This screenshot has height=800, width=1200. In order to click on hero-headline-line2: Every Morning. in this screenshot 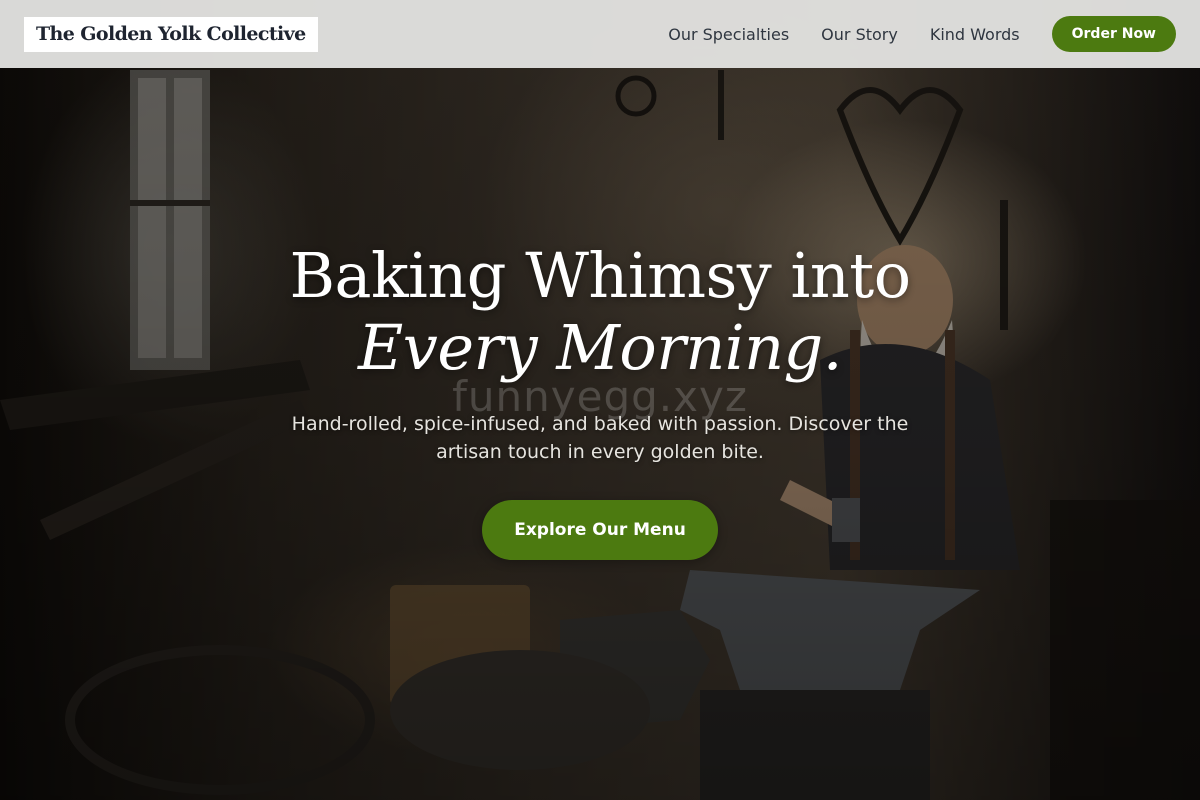, I will do `click(600, 347)`.